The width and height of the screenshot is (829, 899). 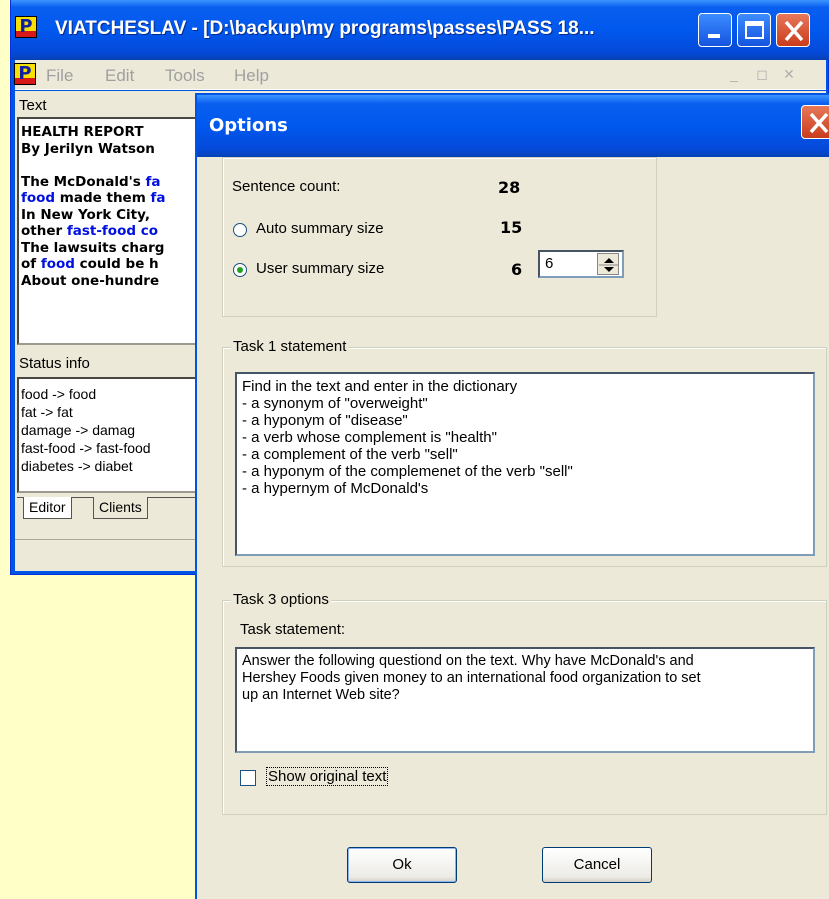 What do you see at coordinates (320, 228) in the screenshot?
I see `auto-summary-label: Auto summary size` at bounding box center [320, 228].